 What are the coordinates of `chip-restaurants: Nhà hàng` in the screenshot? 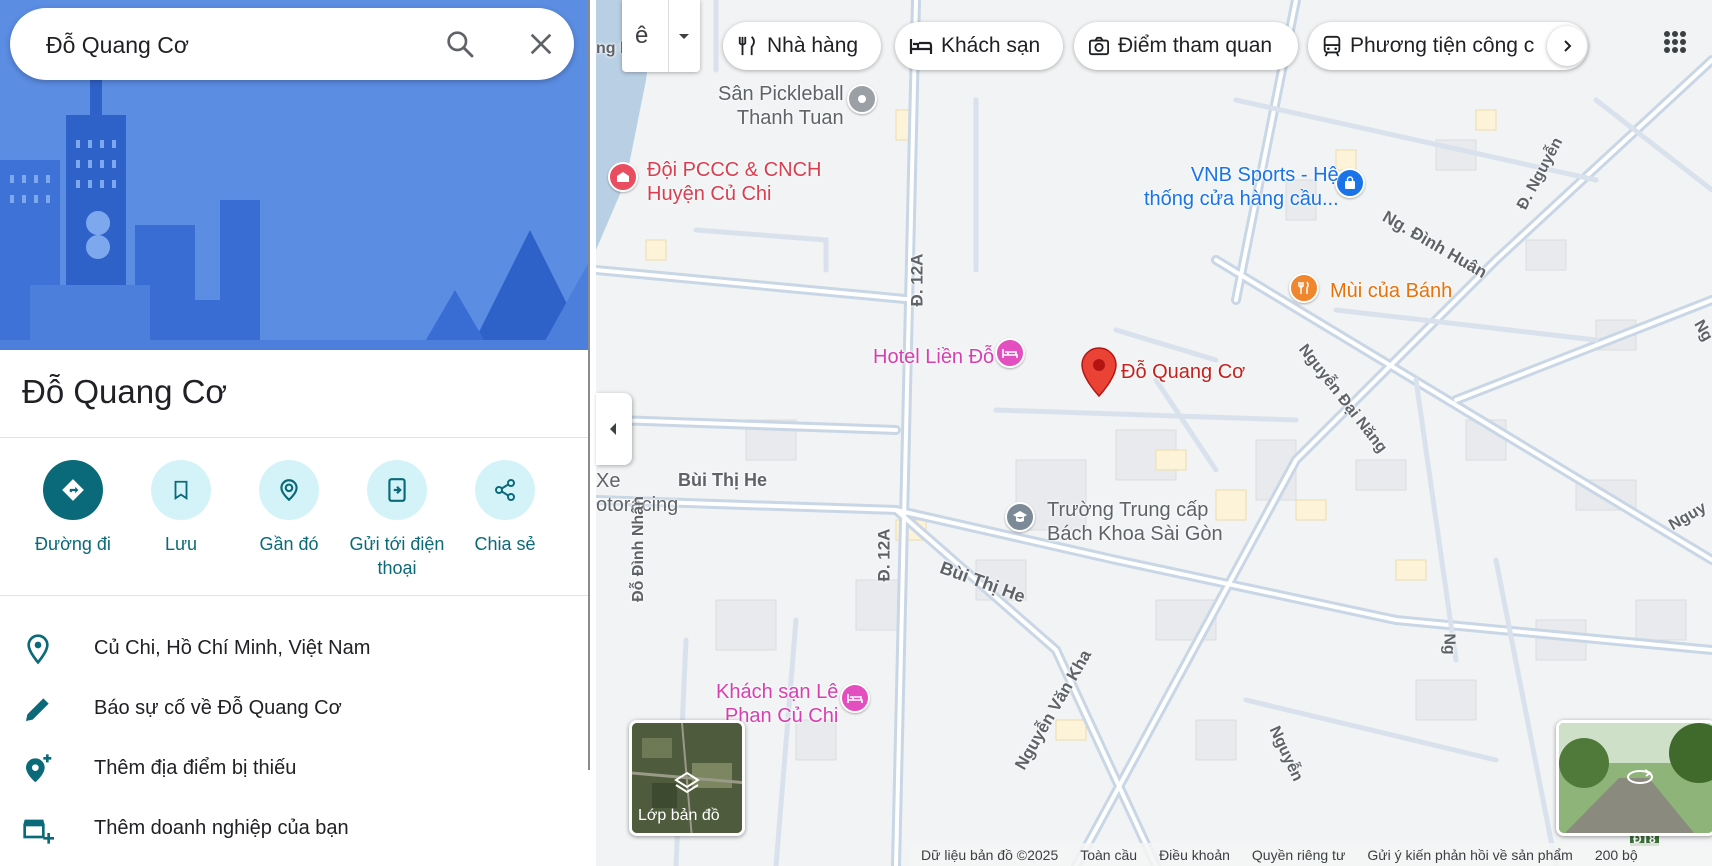 It's located at (802, 46).